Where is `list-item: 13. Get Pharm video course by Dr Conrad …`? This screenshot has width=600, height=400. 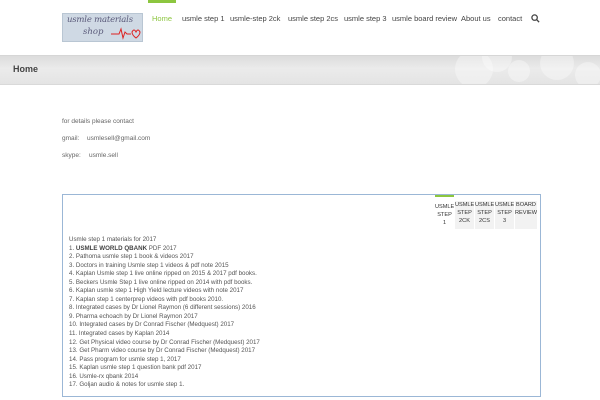 list-item: 13. Get Pharm video course by Dr Conrad … is located at coordinates (219, 351).